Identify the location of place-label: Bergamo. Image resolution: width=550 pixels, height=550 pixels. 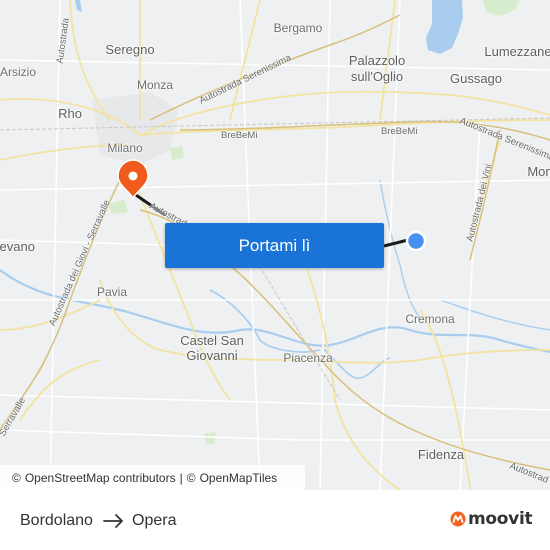
(298, 28).